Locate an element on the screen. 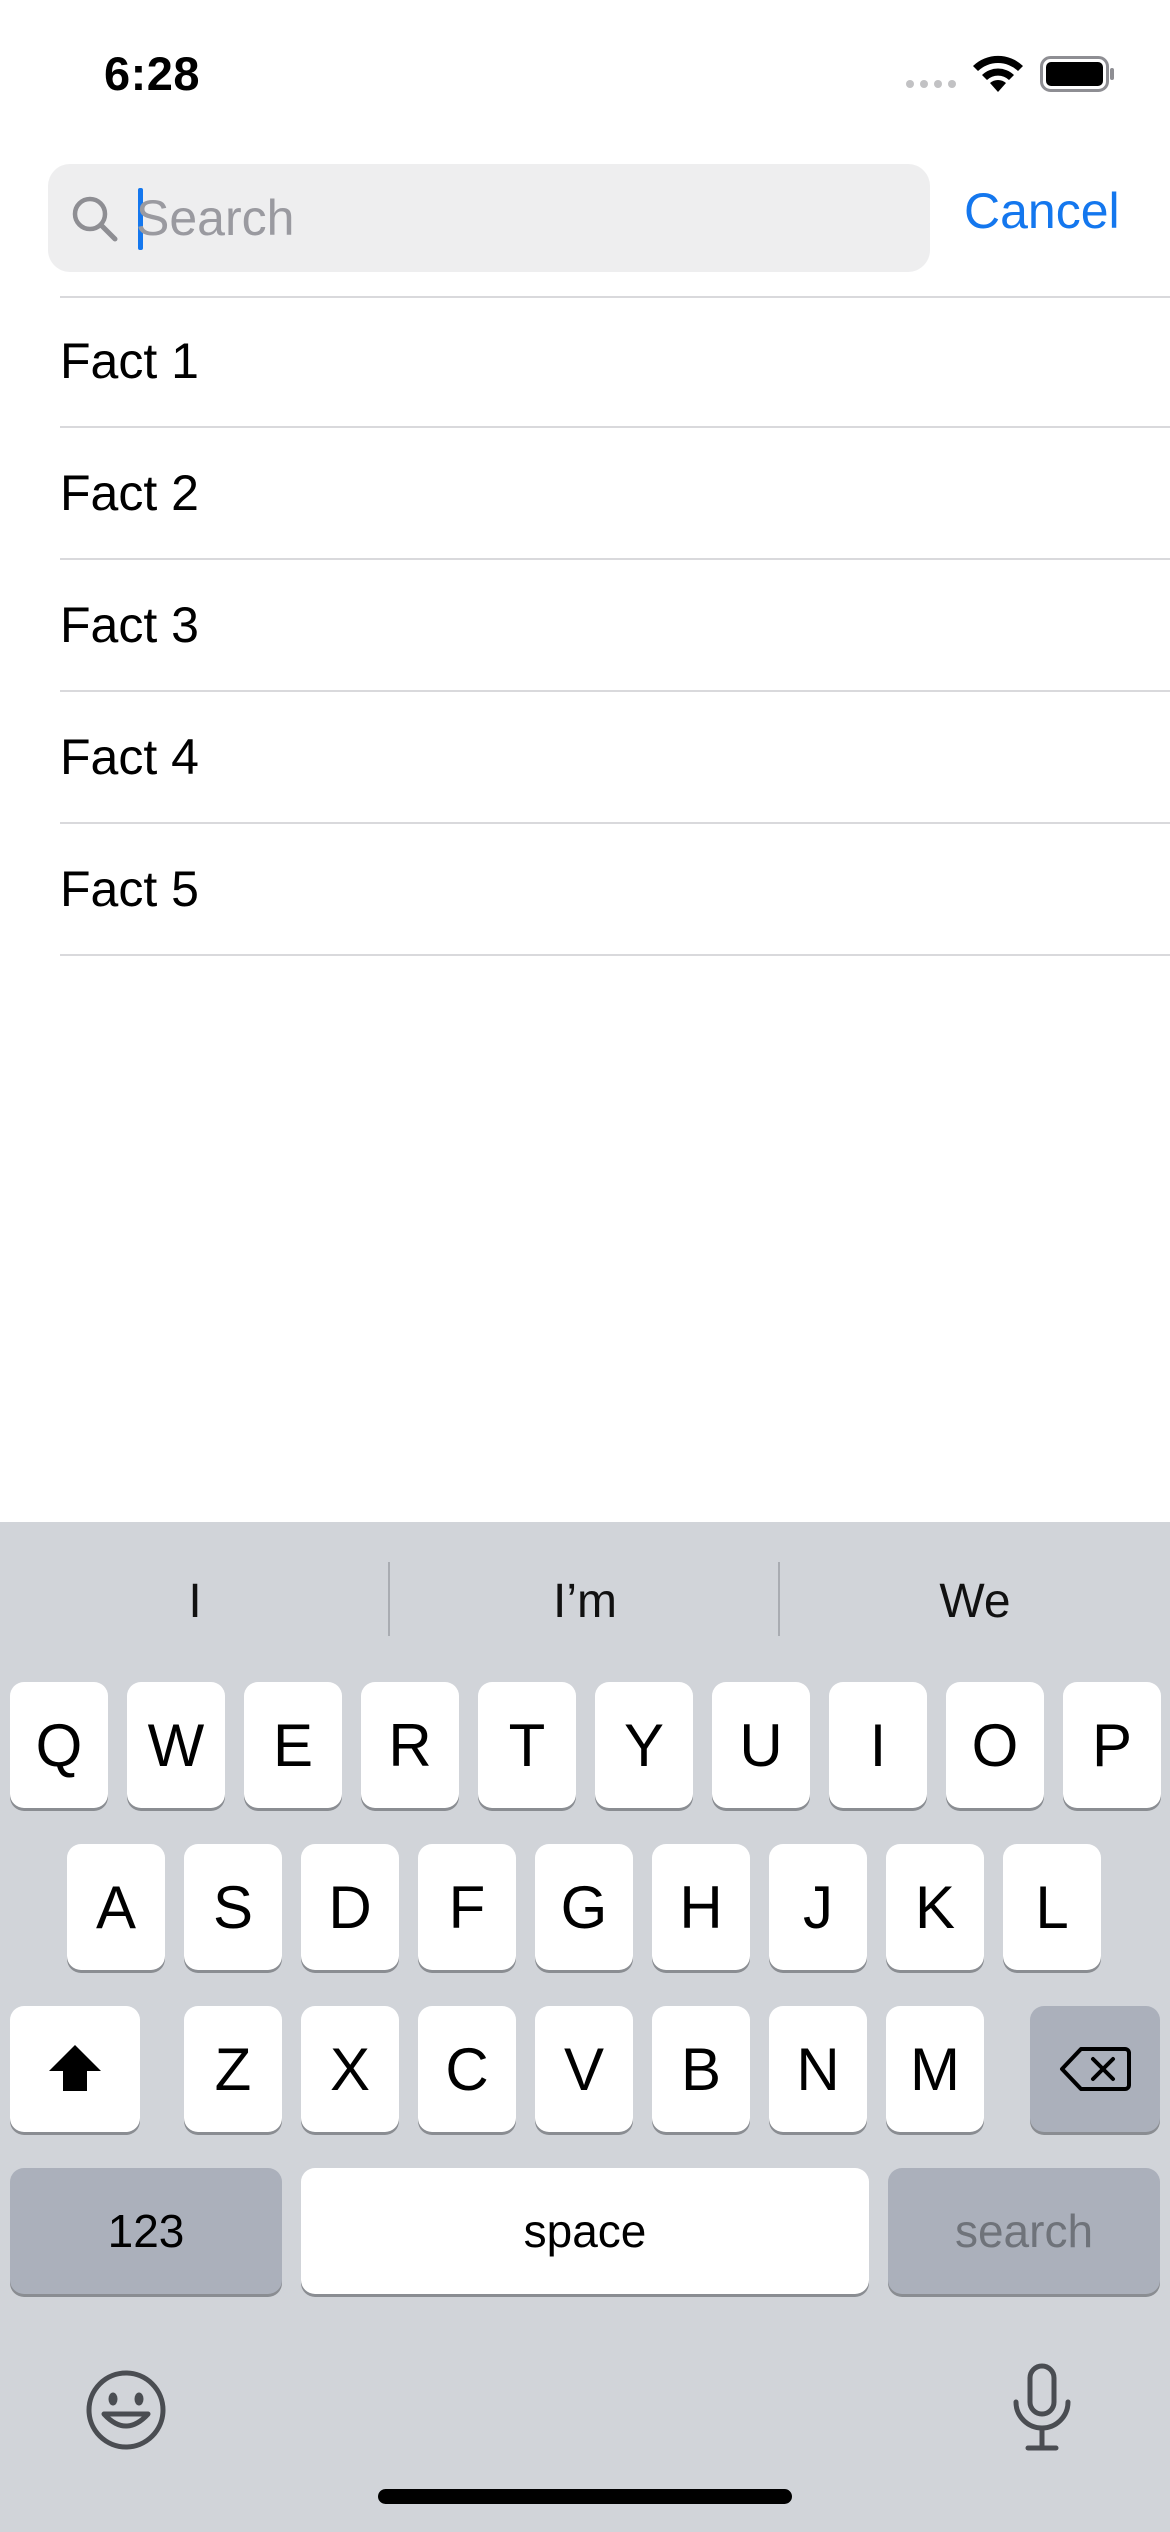  wifi-icon is located at coordinates (998, 73).